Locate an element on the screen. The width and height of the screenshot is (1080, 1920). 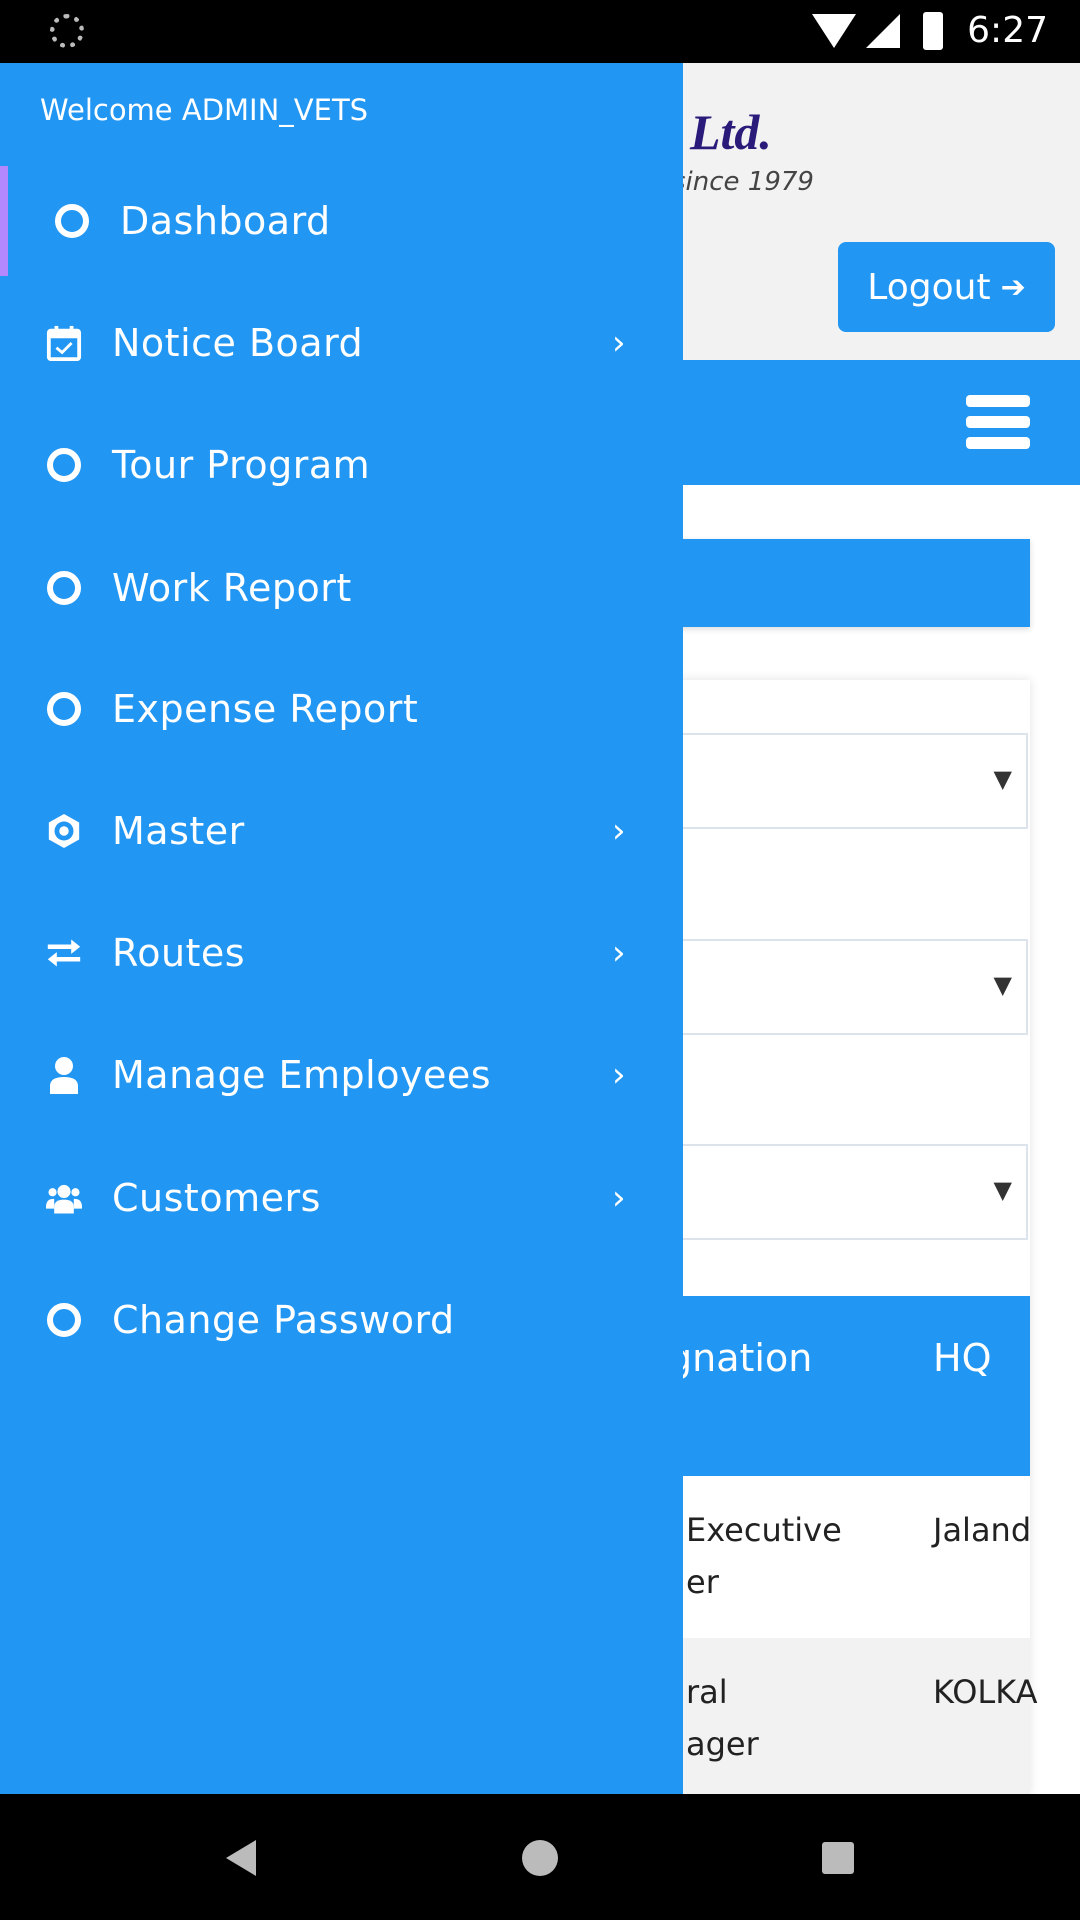
drawer-item-label: Notice Board is located at coordinates (238, 343).